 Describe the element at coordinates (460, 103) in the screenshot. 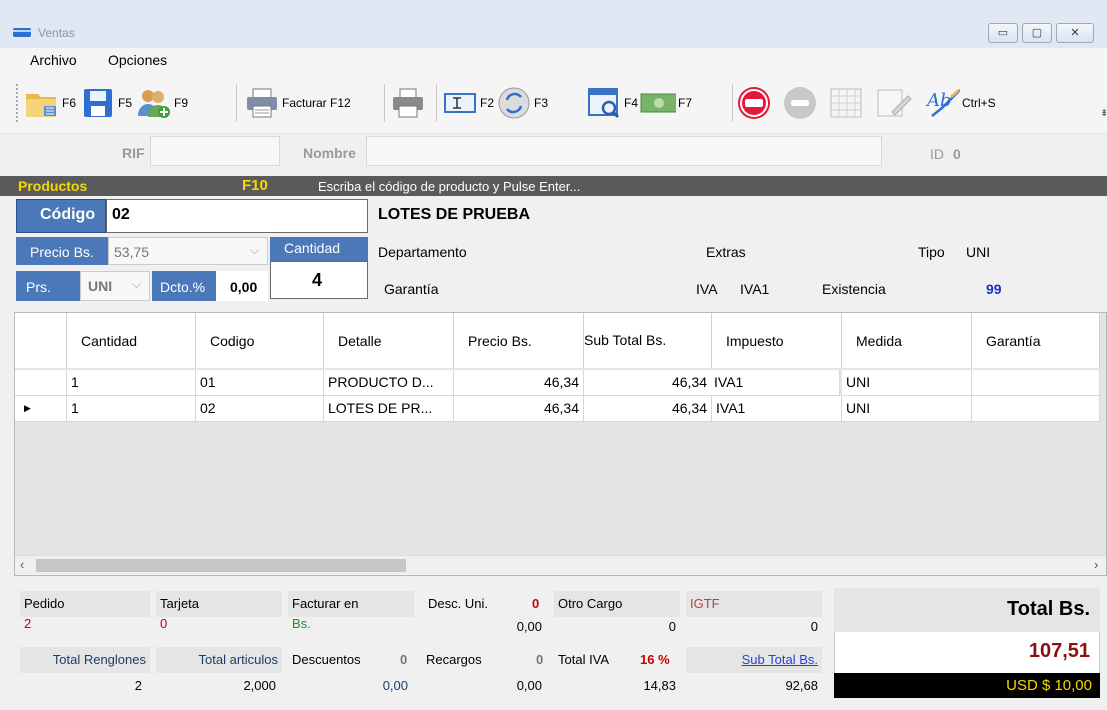

I see `text-field-icon` at that location.